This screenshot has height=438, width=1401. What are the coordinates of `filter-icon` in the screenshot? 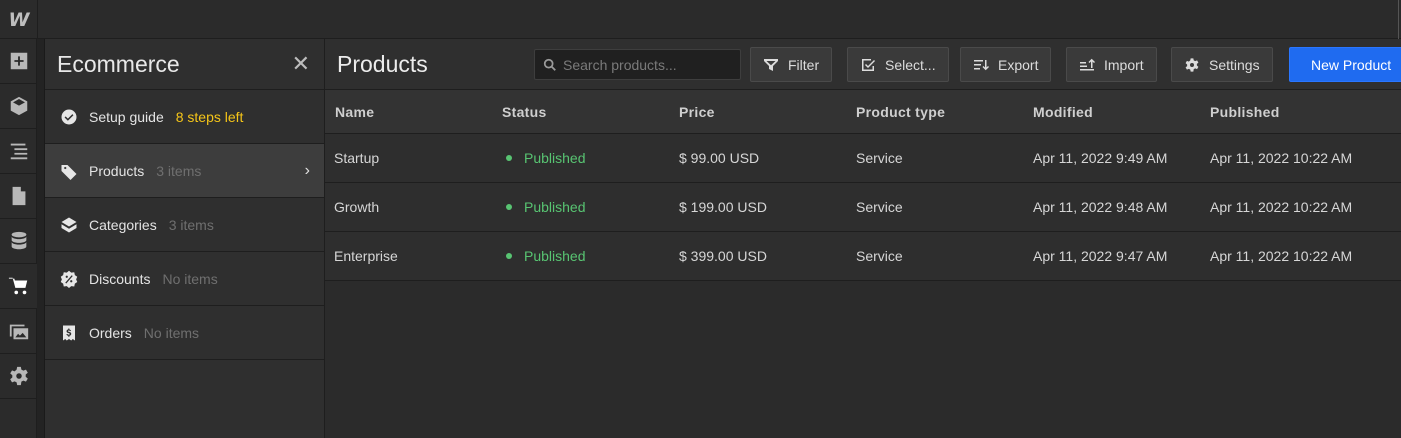 It's located at (771, 64).